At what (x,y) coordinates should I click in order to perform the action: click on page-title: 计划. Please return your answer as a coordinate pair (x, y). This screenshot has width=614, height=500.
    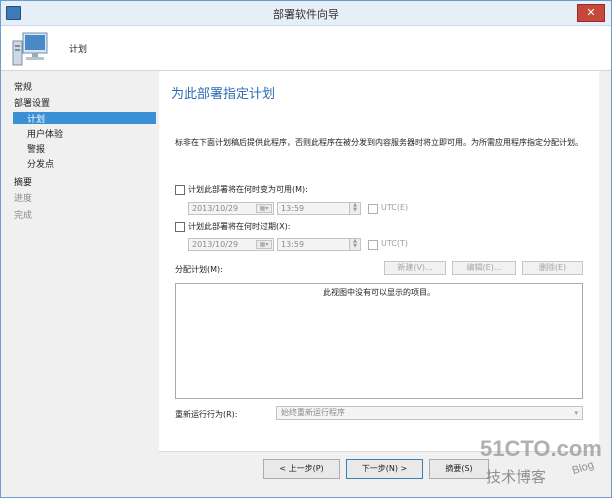
    Looking at the image, I should click on (78, 50).